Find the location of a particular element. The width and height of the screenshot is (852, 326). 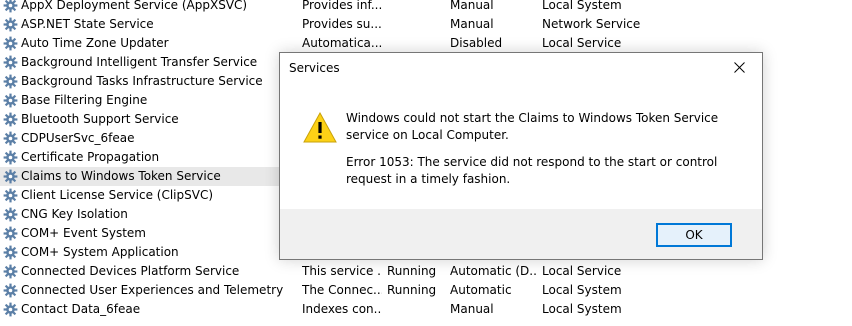

service-name: Background Tasks Infrastructure Service is located at coordinates (142, 81).